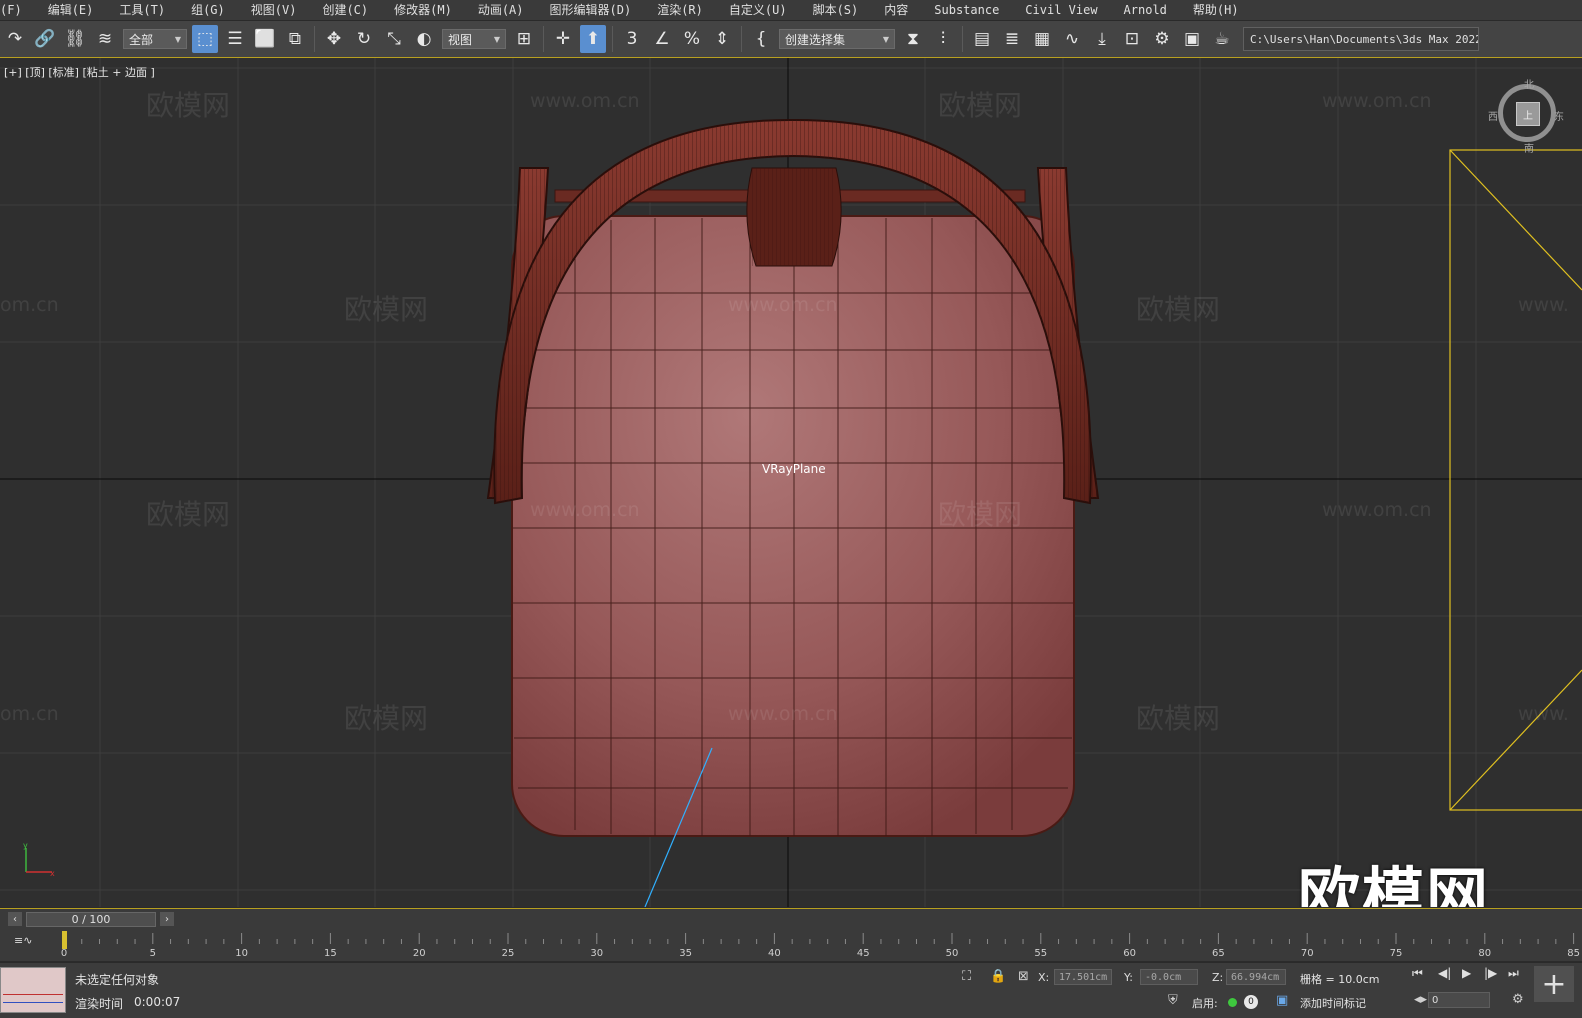  I want to click on watermark-url: www., so click(1543, 305).